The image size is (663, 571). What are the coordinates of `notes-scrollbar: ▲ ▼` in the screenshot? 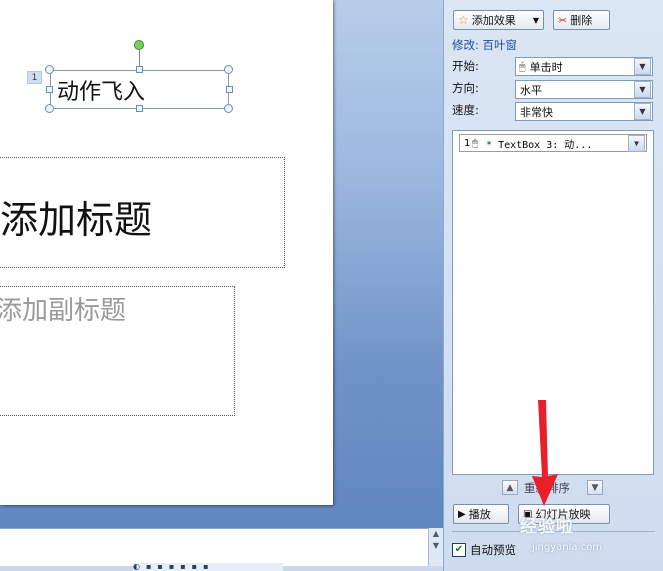 It's located at (435, 549).